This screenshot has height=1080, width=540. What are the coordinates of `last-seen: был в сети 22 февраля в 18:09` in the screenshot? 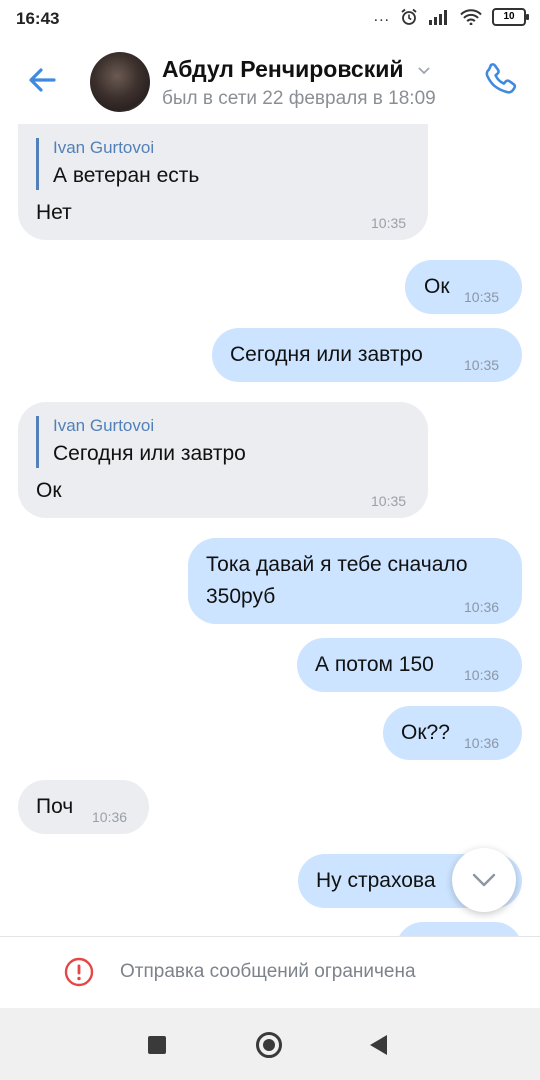 It's located at (299, 98).